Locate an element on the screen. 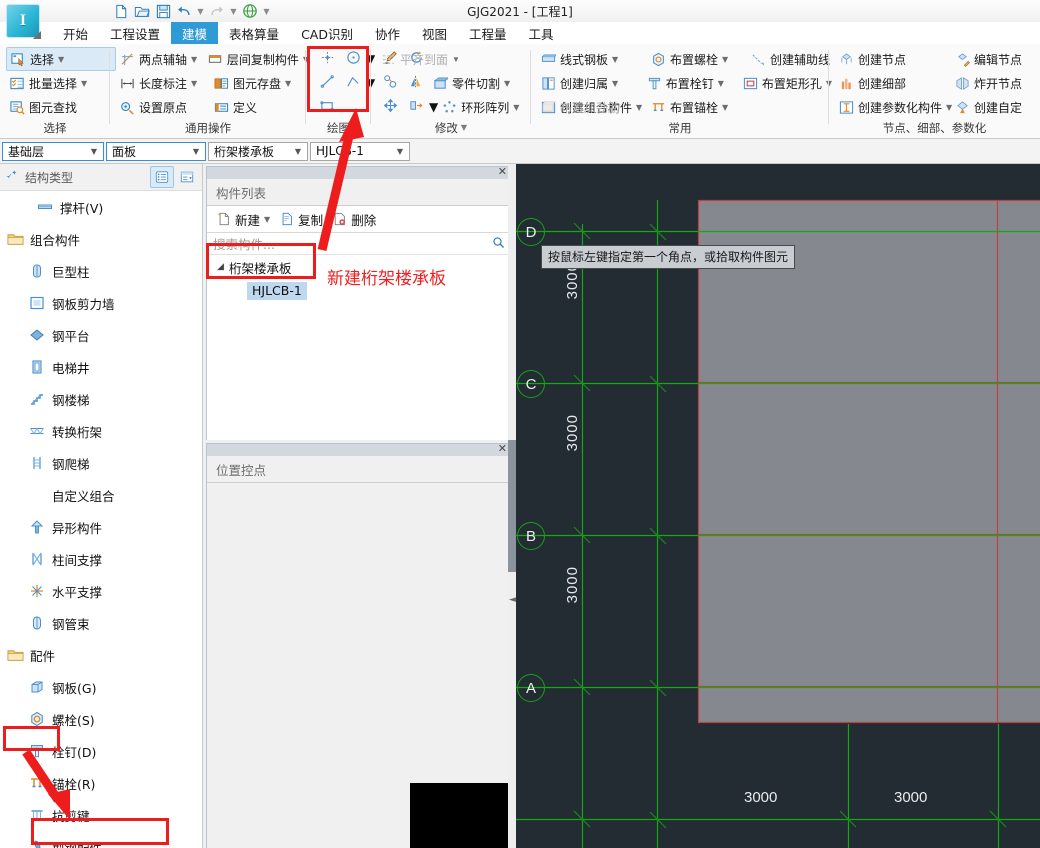  ribbon-create-aux-line-button: 创建辅助线 is located at coordinates (790, 59).